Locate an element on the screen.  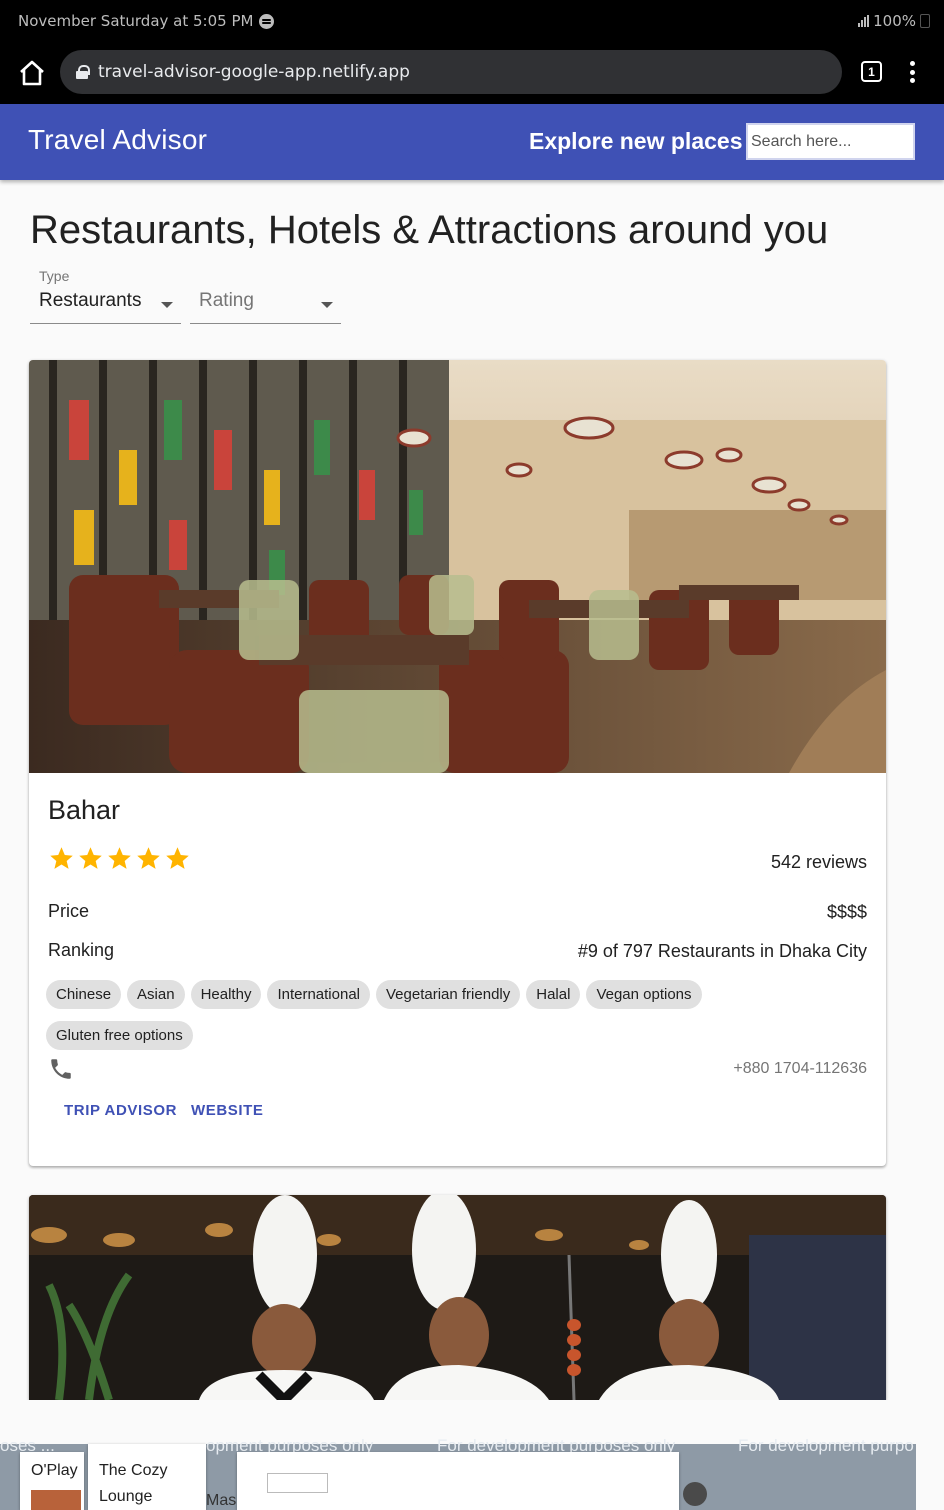
search-input is located at coordinates (830, 141).